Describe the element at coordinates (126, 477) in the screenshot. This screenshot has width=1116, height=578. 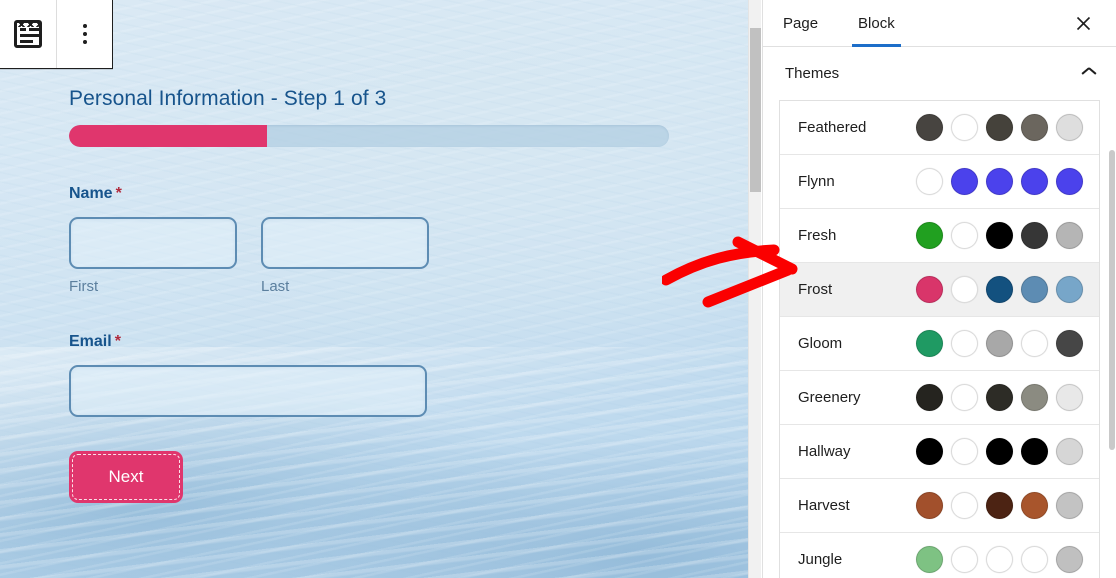
I see `next-button: Next` at that location.